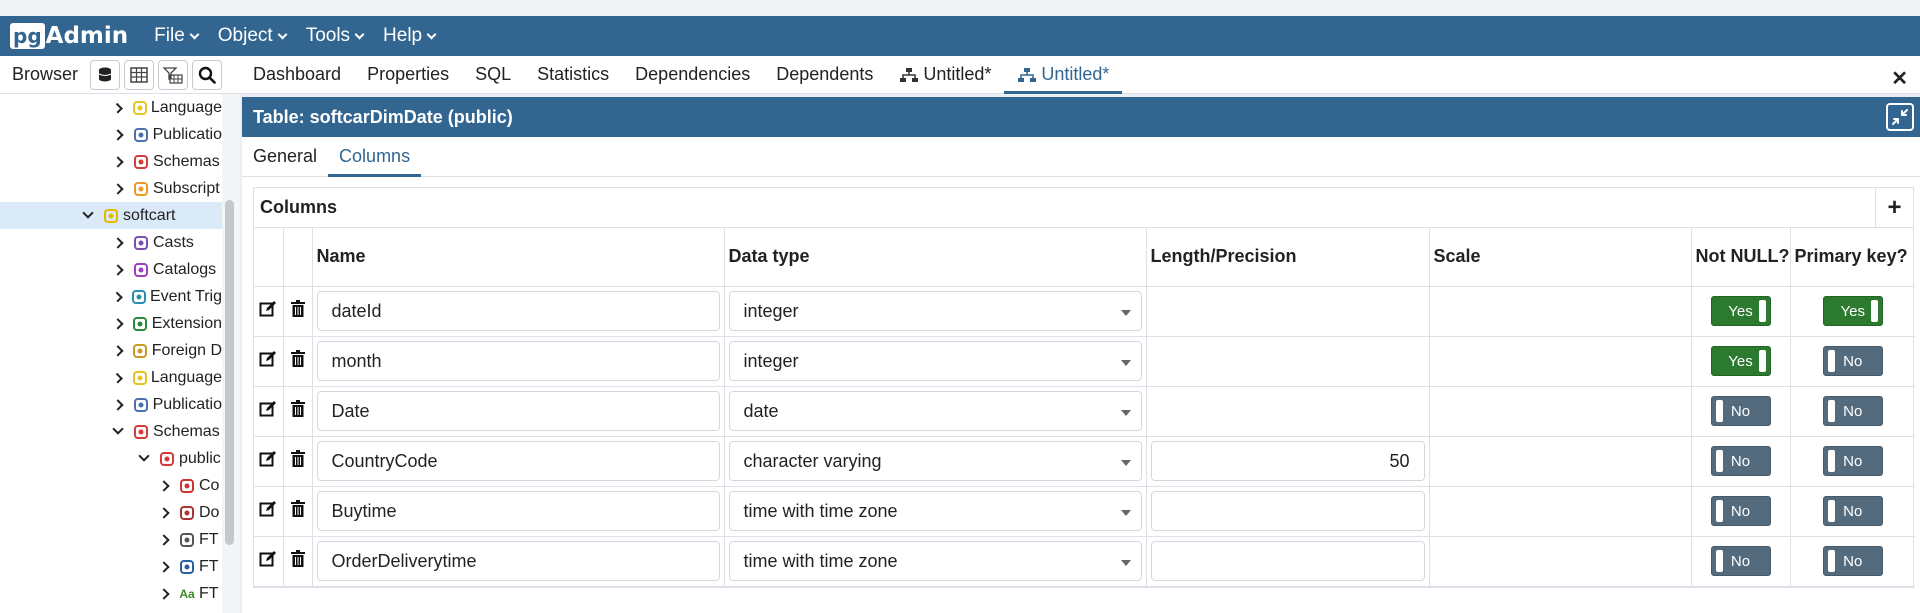 This screenshot has height=613, width=1920. What do you see at coordinates (139, 74) in the screenshot?
I see `view-data-button` at bounding box center [139, 74].